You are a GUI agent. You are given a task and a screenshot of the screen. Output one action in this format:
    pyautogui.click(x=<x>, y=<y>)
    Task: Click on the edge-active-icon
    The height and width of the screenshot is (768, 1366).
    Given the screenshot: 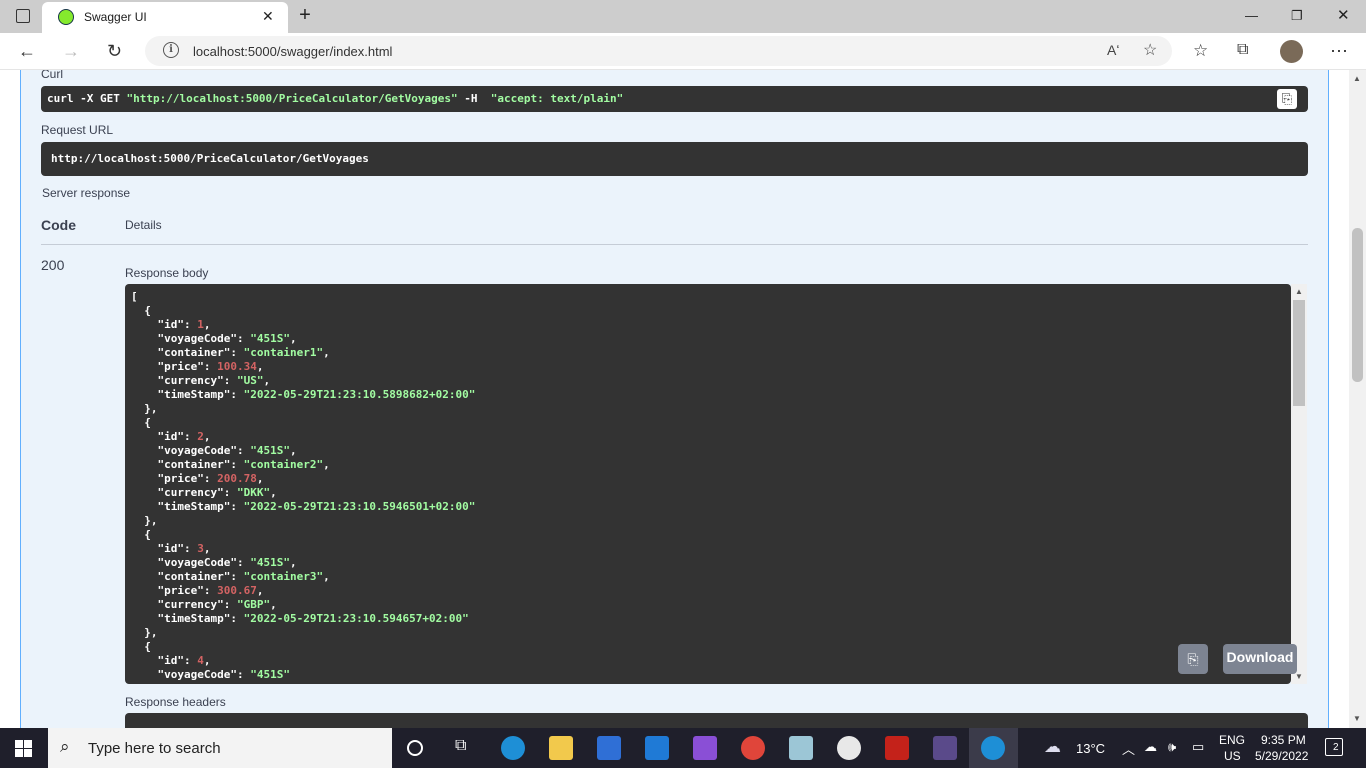 What is the action you would take?
    pyautogui.click(x=993, y=748)
    